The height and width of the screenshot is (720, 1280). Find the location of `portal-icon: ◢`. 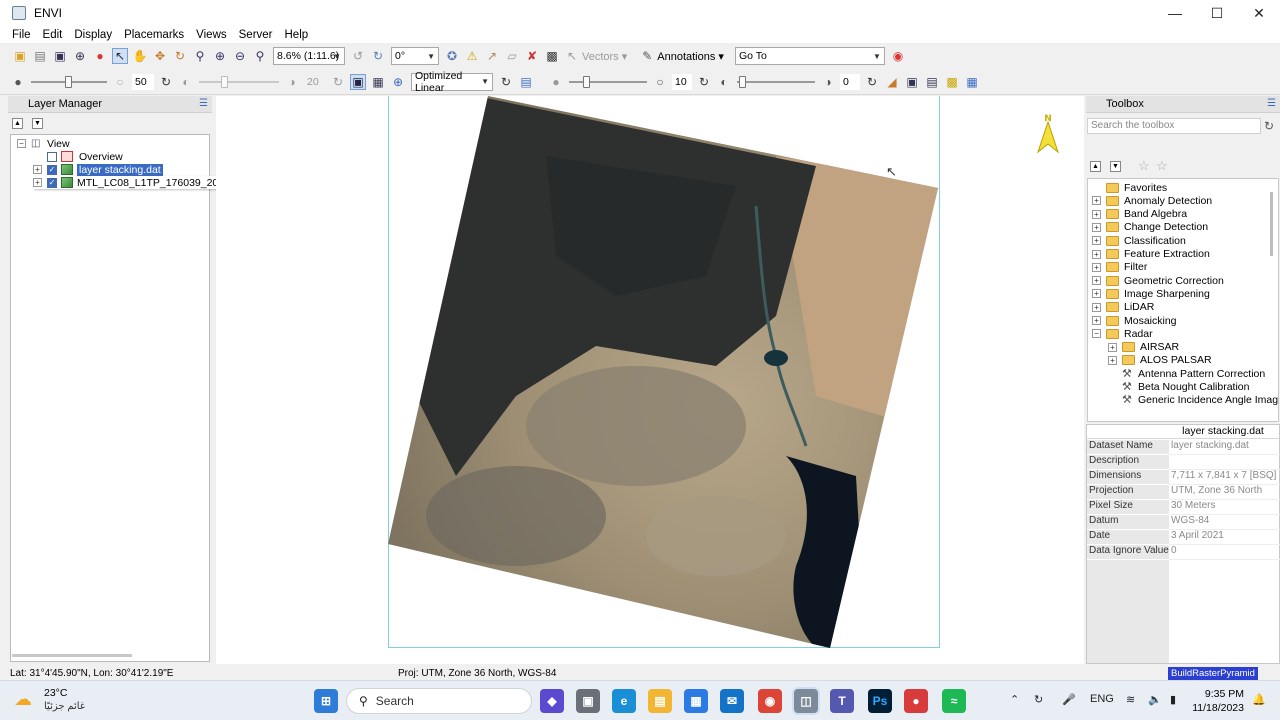

portal-icon: ◢ is located at coordinates (892, 82).